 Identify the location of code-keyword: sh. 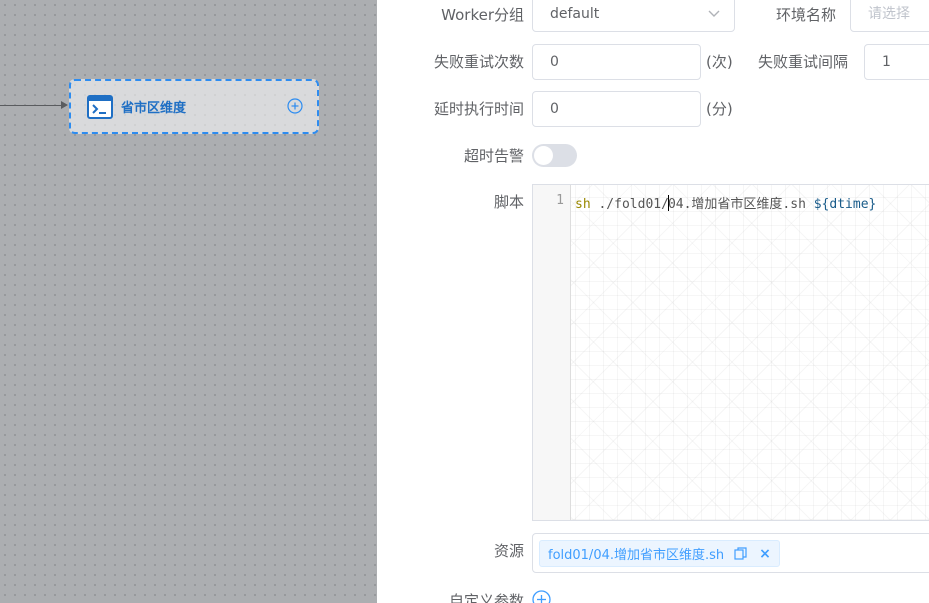
(583, 204).